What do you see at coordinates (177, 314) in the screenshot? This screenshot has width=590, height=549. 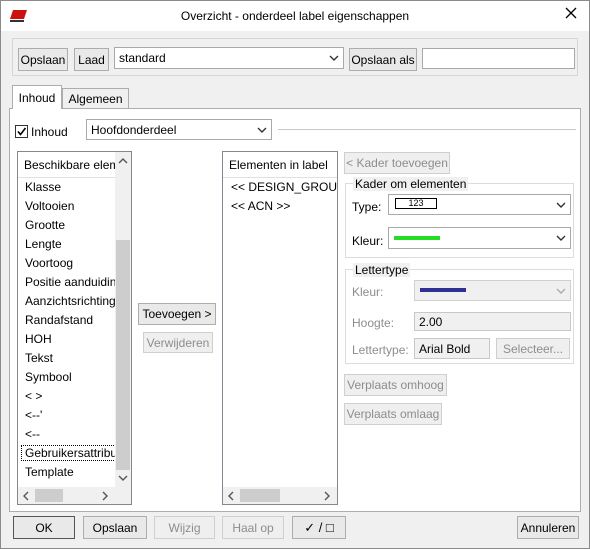 I see `add-button: Toevoegen >` at bounding box center [177, 314].